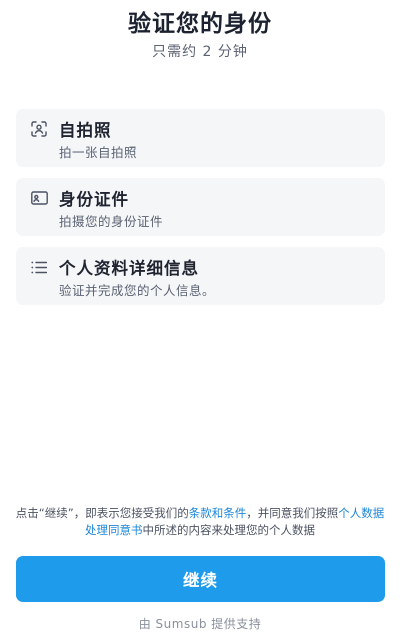  Describe the element at coordinates (200, 138) in the screenshot. I see `step-selfie: 自拍照 拍一张自拍照` at that location.